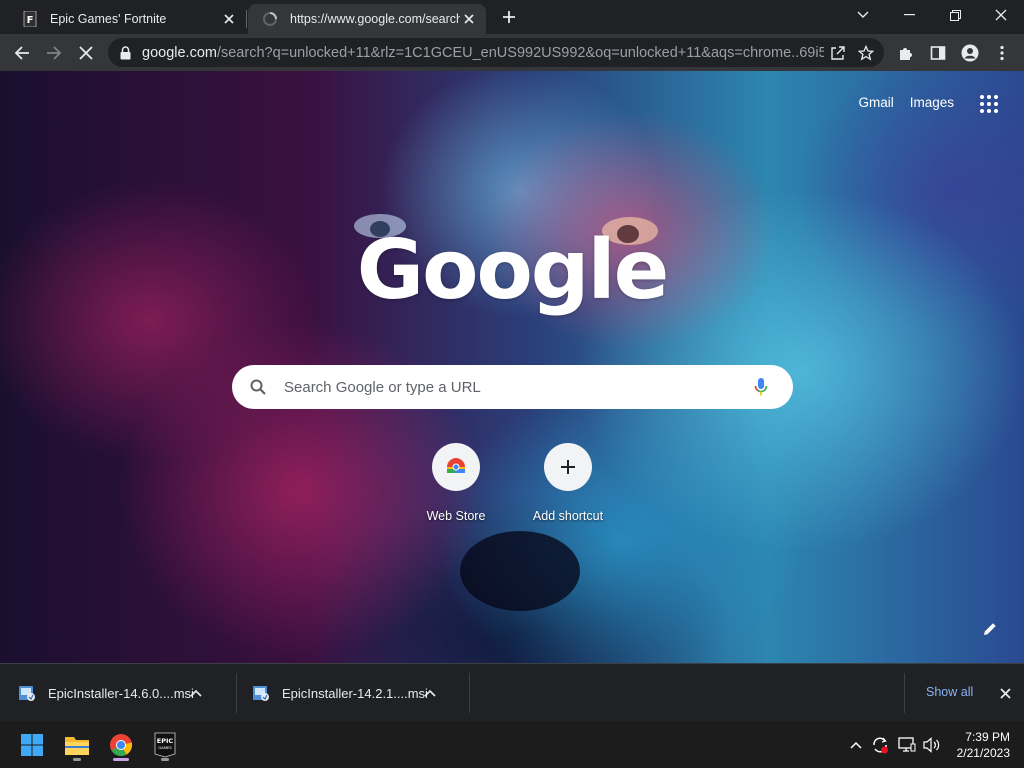 This screenshot has width=1024, height=768. Describe the element at coordinates (165, 741) in the screenshot. I see `epic-logo-text: EPIC` at that location.